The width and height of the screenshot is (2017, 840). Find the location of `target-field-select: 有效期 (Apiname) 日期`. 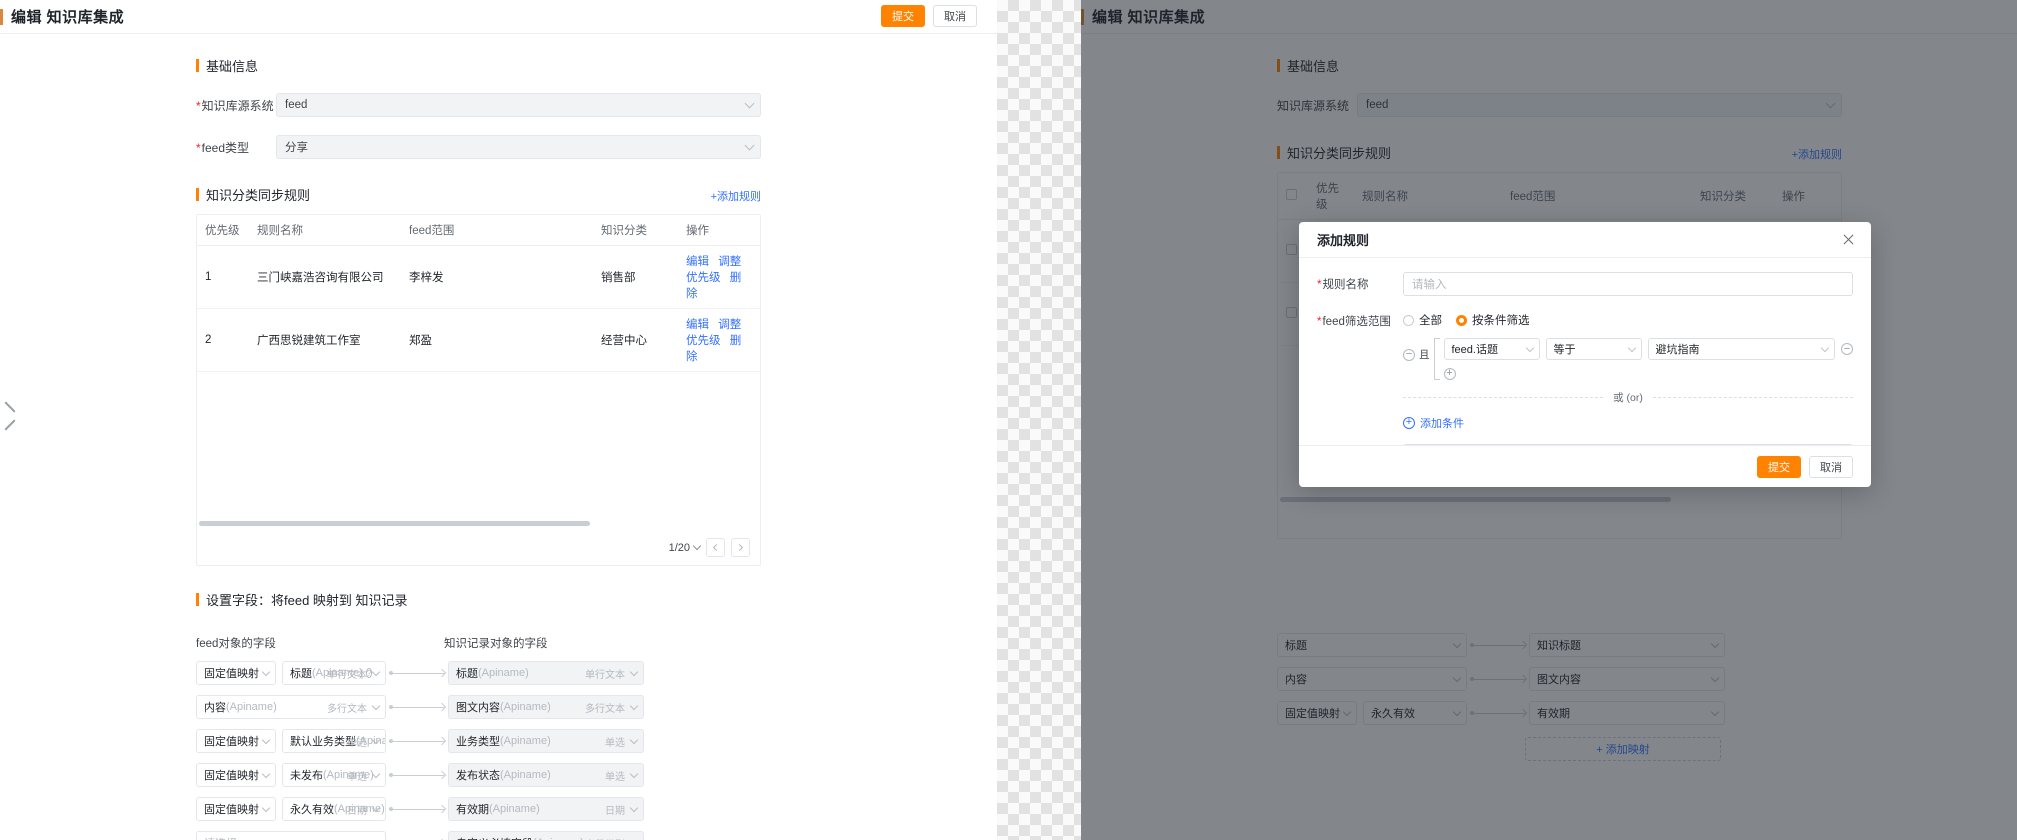

target-field-select: 有效期 (Apiname) 日期 is located at coordinates (546, 809).